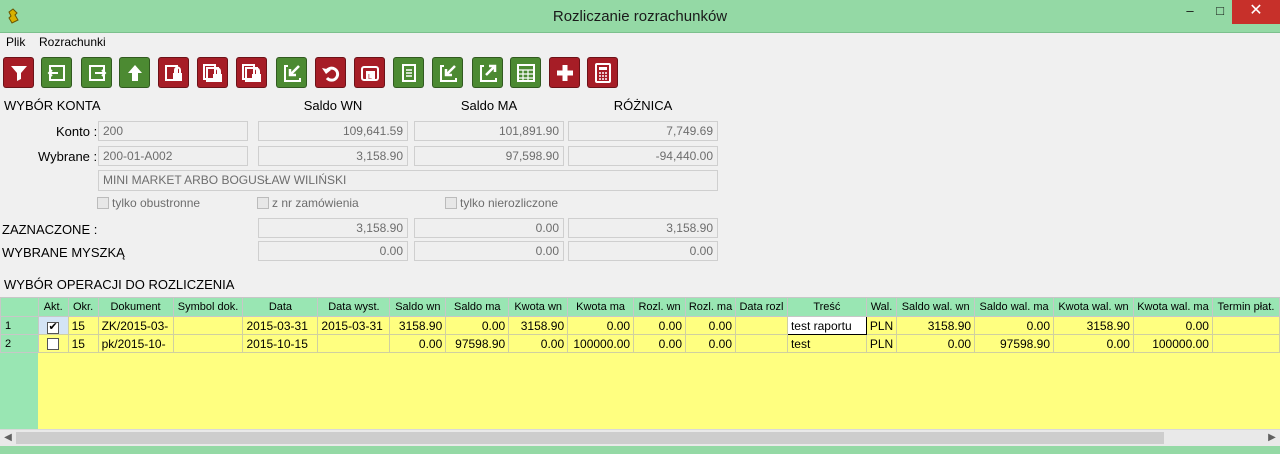 This screenshot has width=1280, height=454. Describe the element at coordinates (761, 307) in the screenshot. I see `column-header: Data rozl` at that location.